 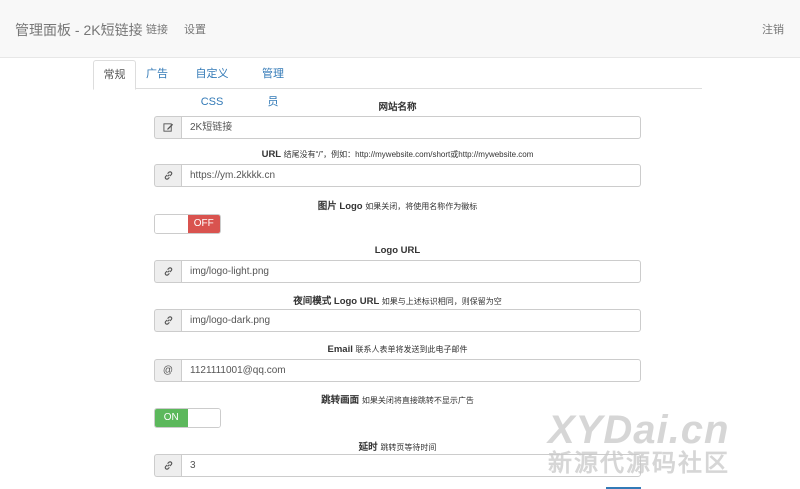 What do you see at coordinates (411, 175) in the screenshot?
I see `url-input: https://ym.2kkkk.cn` at bounding box center [411, 175].